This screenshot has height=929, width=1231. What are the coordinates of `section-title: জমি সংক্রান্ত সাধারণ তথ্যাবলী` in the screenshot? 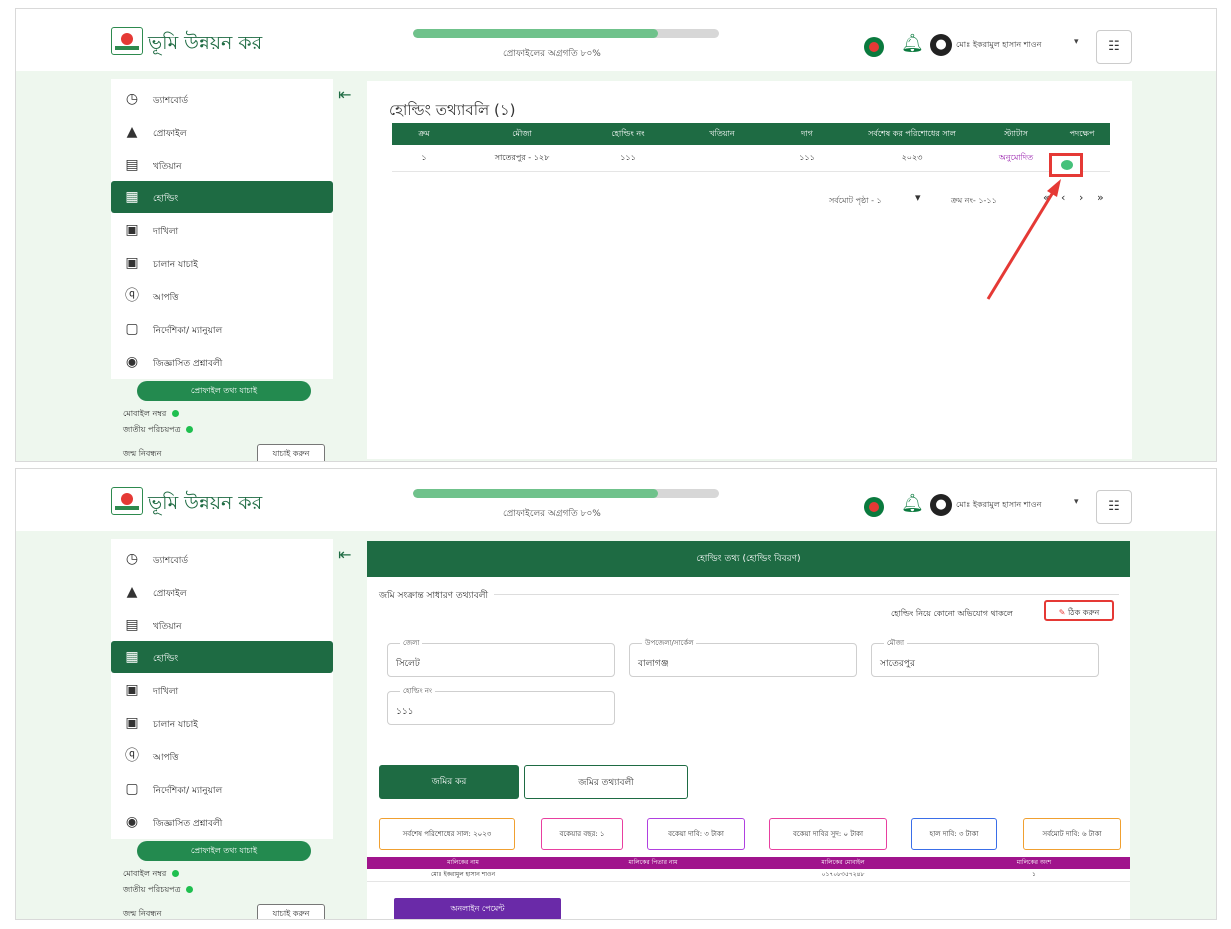 It's located at (437, 595).